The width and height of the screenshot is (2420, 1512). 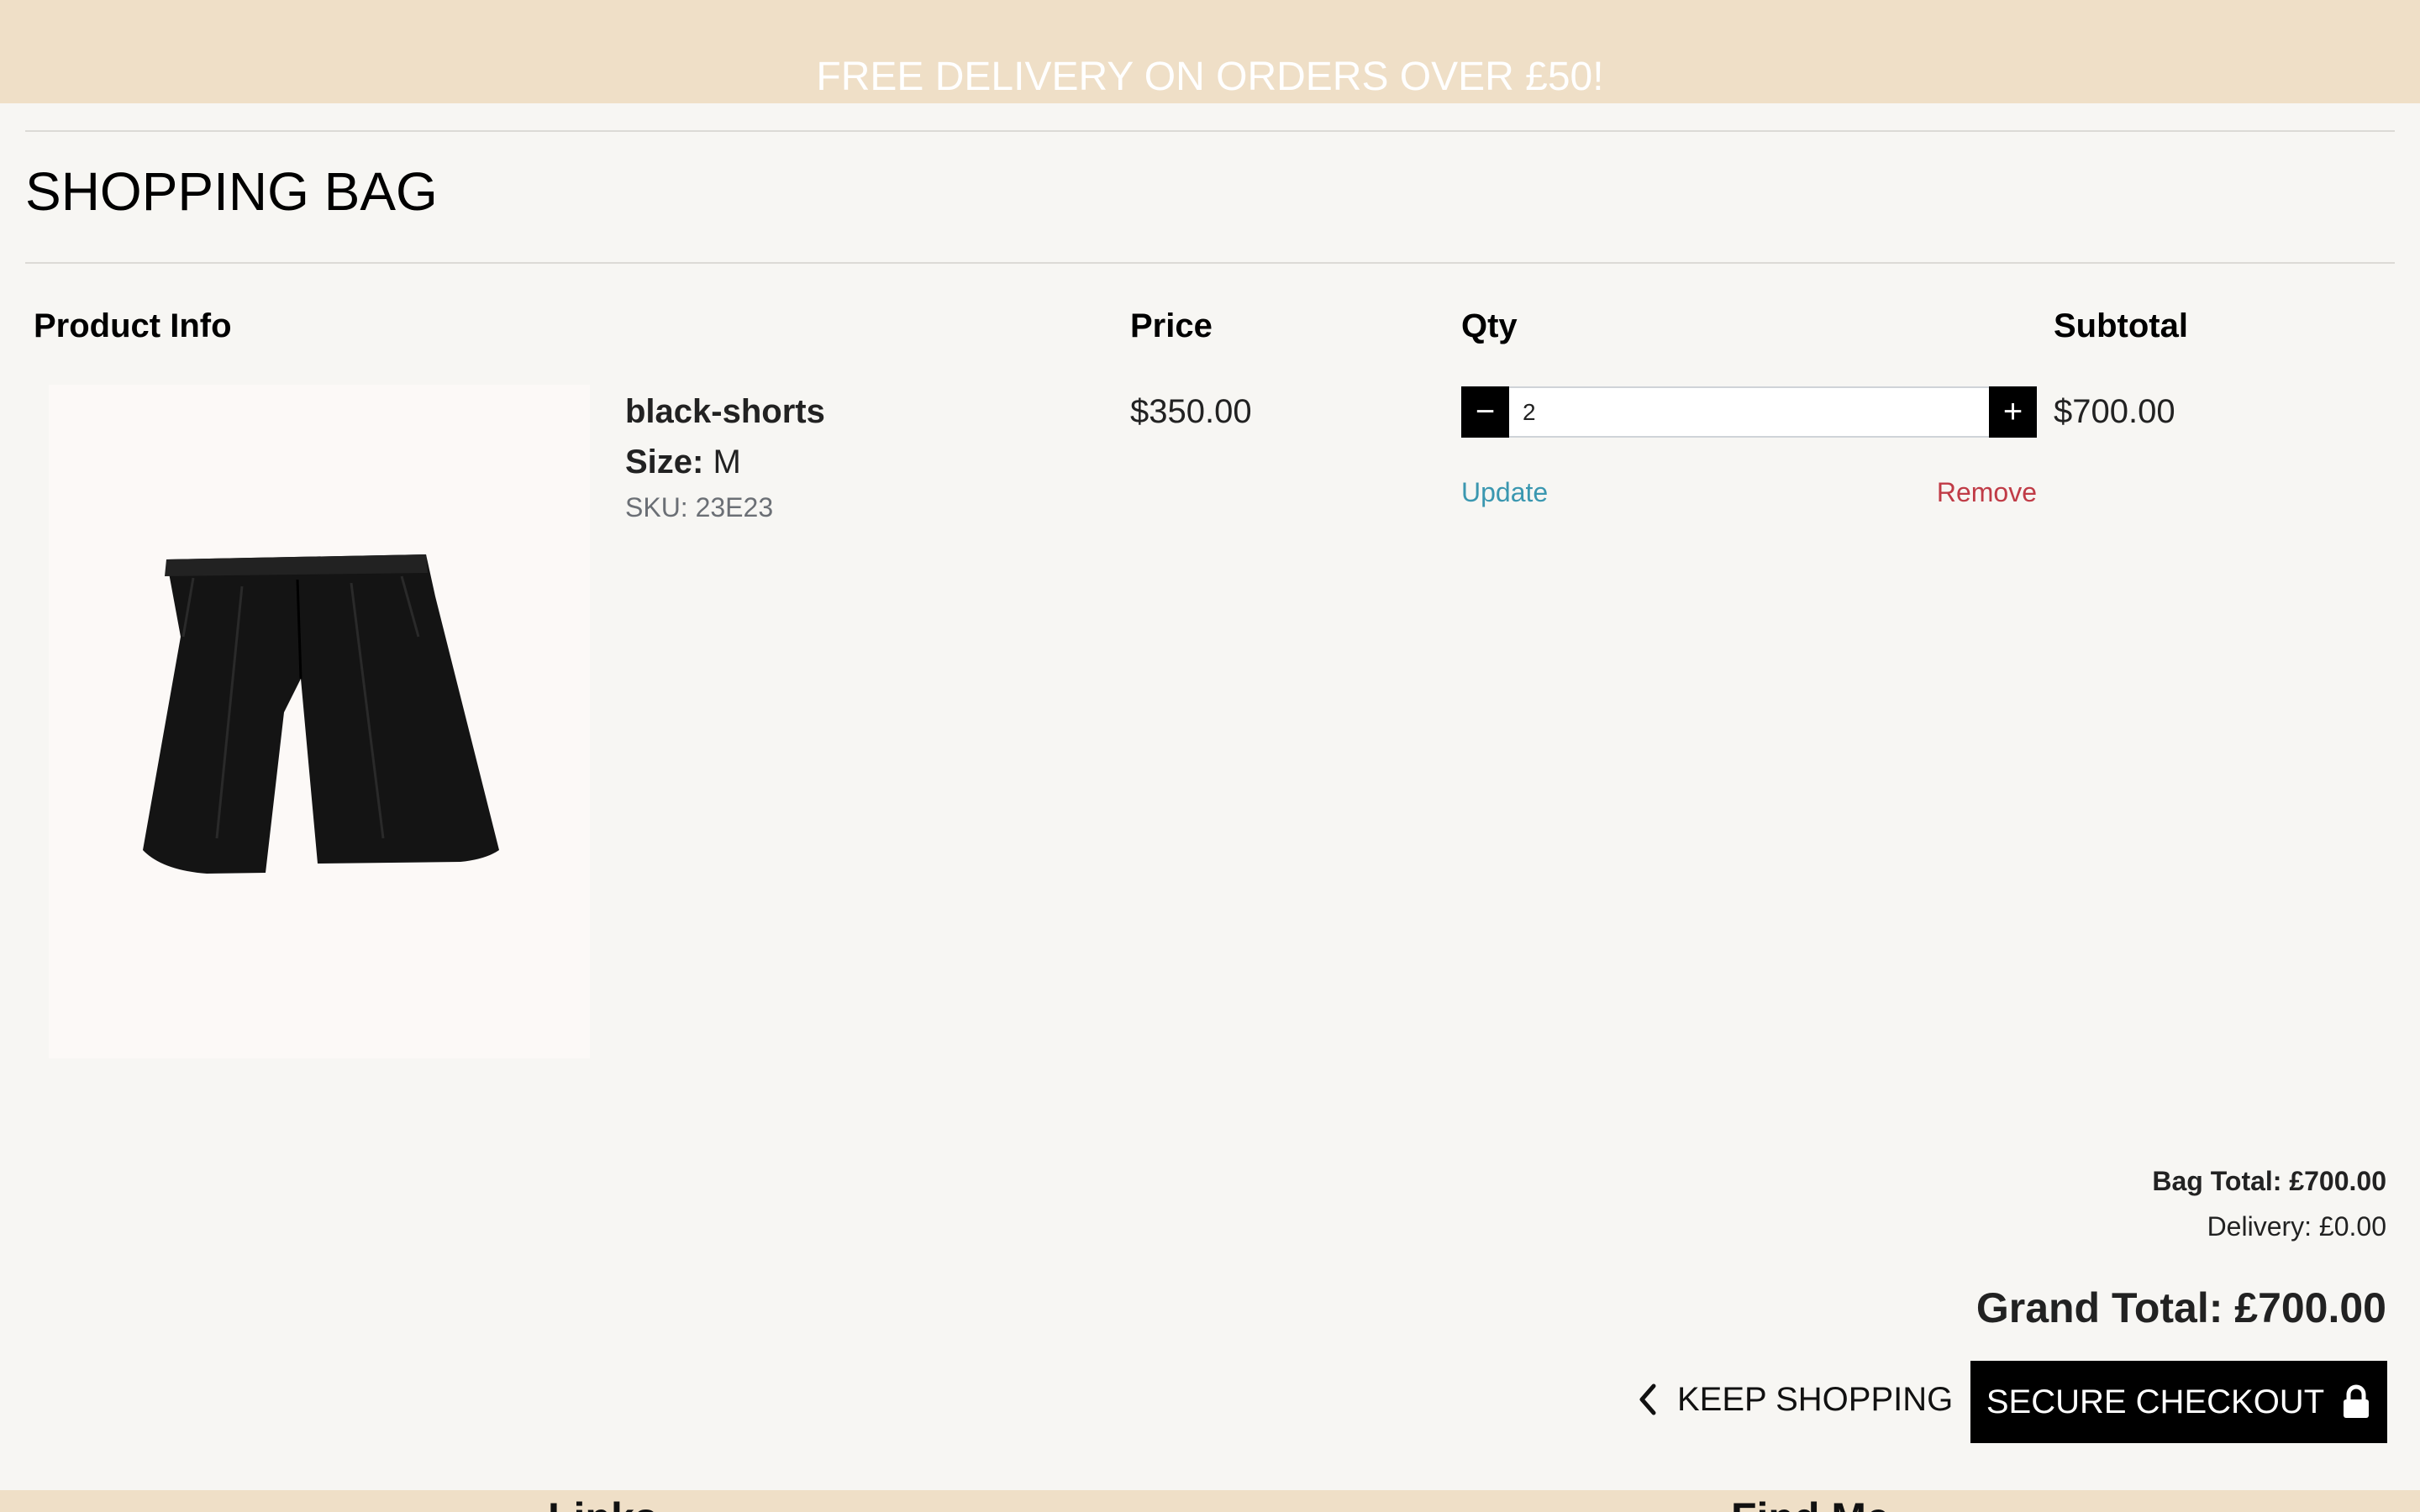 I want to click on footer-links-heading: Links, so click(x=603, y=1502).